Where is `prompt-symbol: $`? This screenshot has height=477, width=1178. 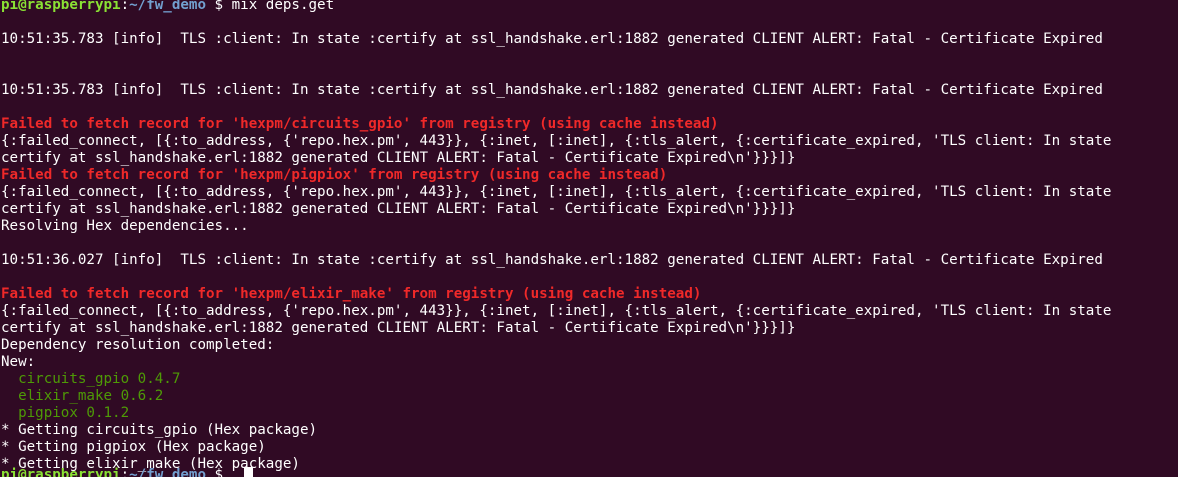
prompt-symbol: $ is located at coordinates (219, 6).